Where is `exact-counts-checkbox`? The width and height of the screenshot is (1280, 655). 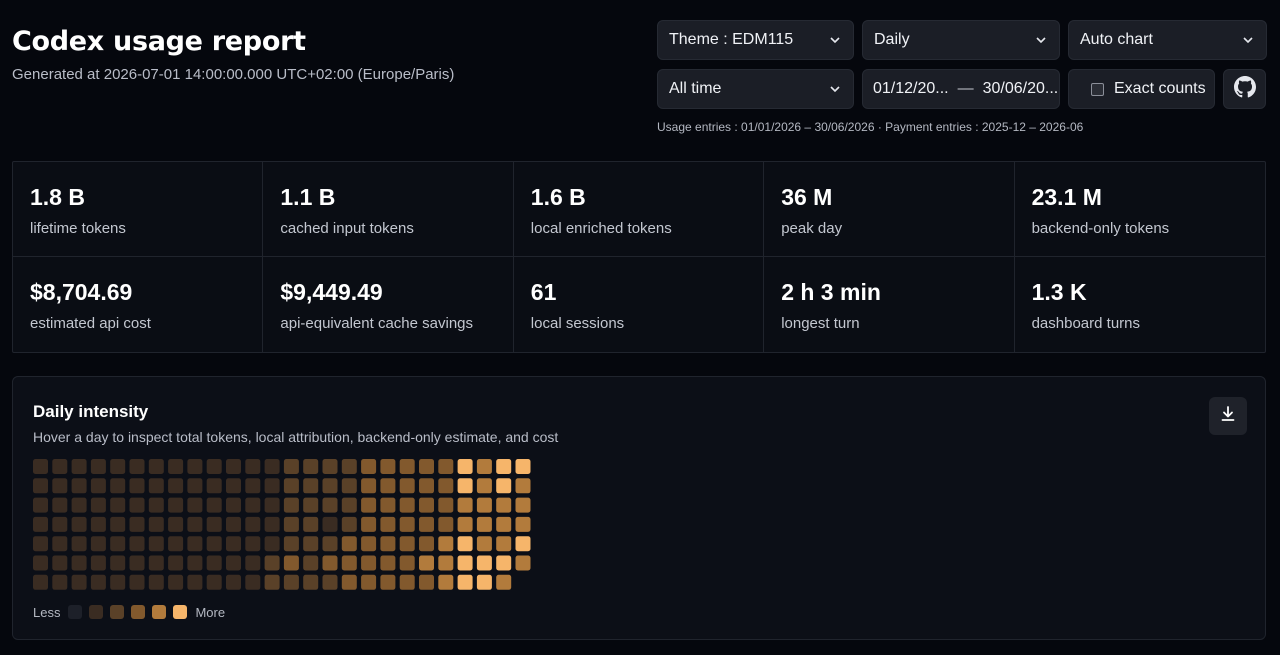 exact-counts-checkbox is located at coordinates (1097, 89).